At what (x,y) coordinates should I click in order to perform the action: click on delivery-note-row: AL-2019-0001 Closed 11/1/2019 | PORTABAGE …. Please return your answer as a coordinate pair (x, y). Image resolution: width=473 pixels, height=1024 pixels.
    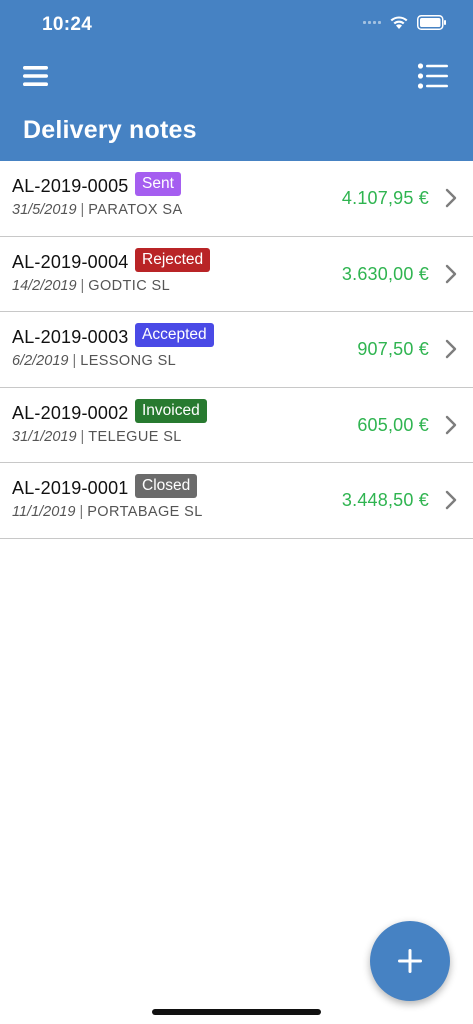
    Looking at the image, I should click on (236, 501).